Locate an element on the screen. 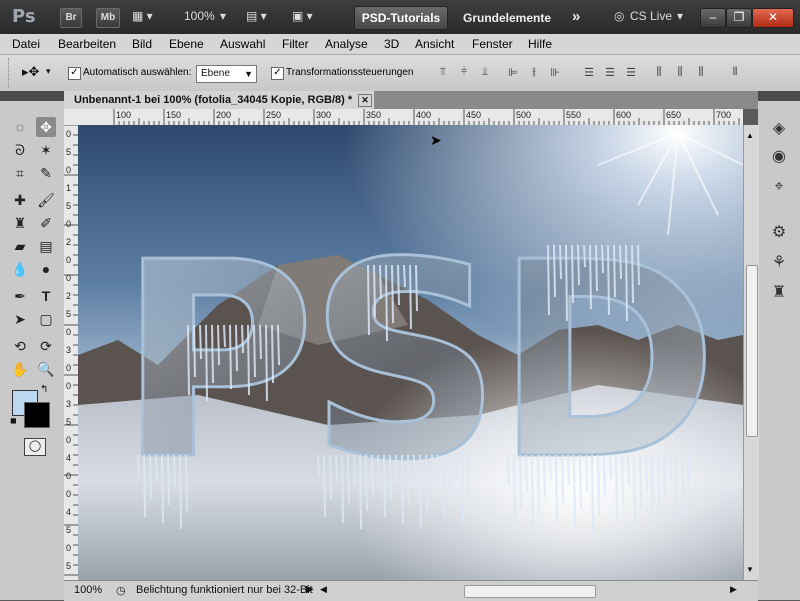 The image size is (800, 601). brush-tool-icon: 🖌 is located at coordinates (46, 200).